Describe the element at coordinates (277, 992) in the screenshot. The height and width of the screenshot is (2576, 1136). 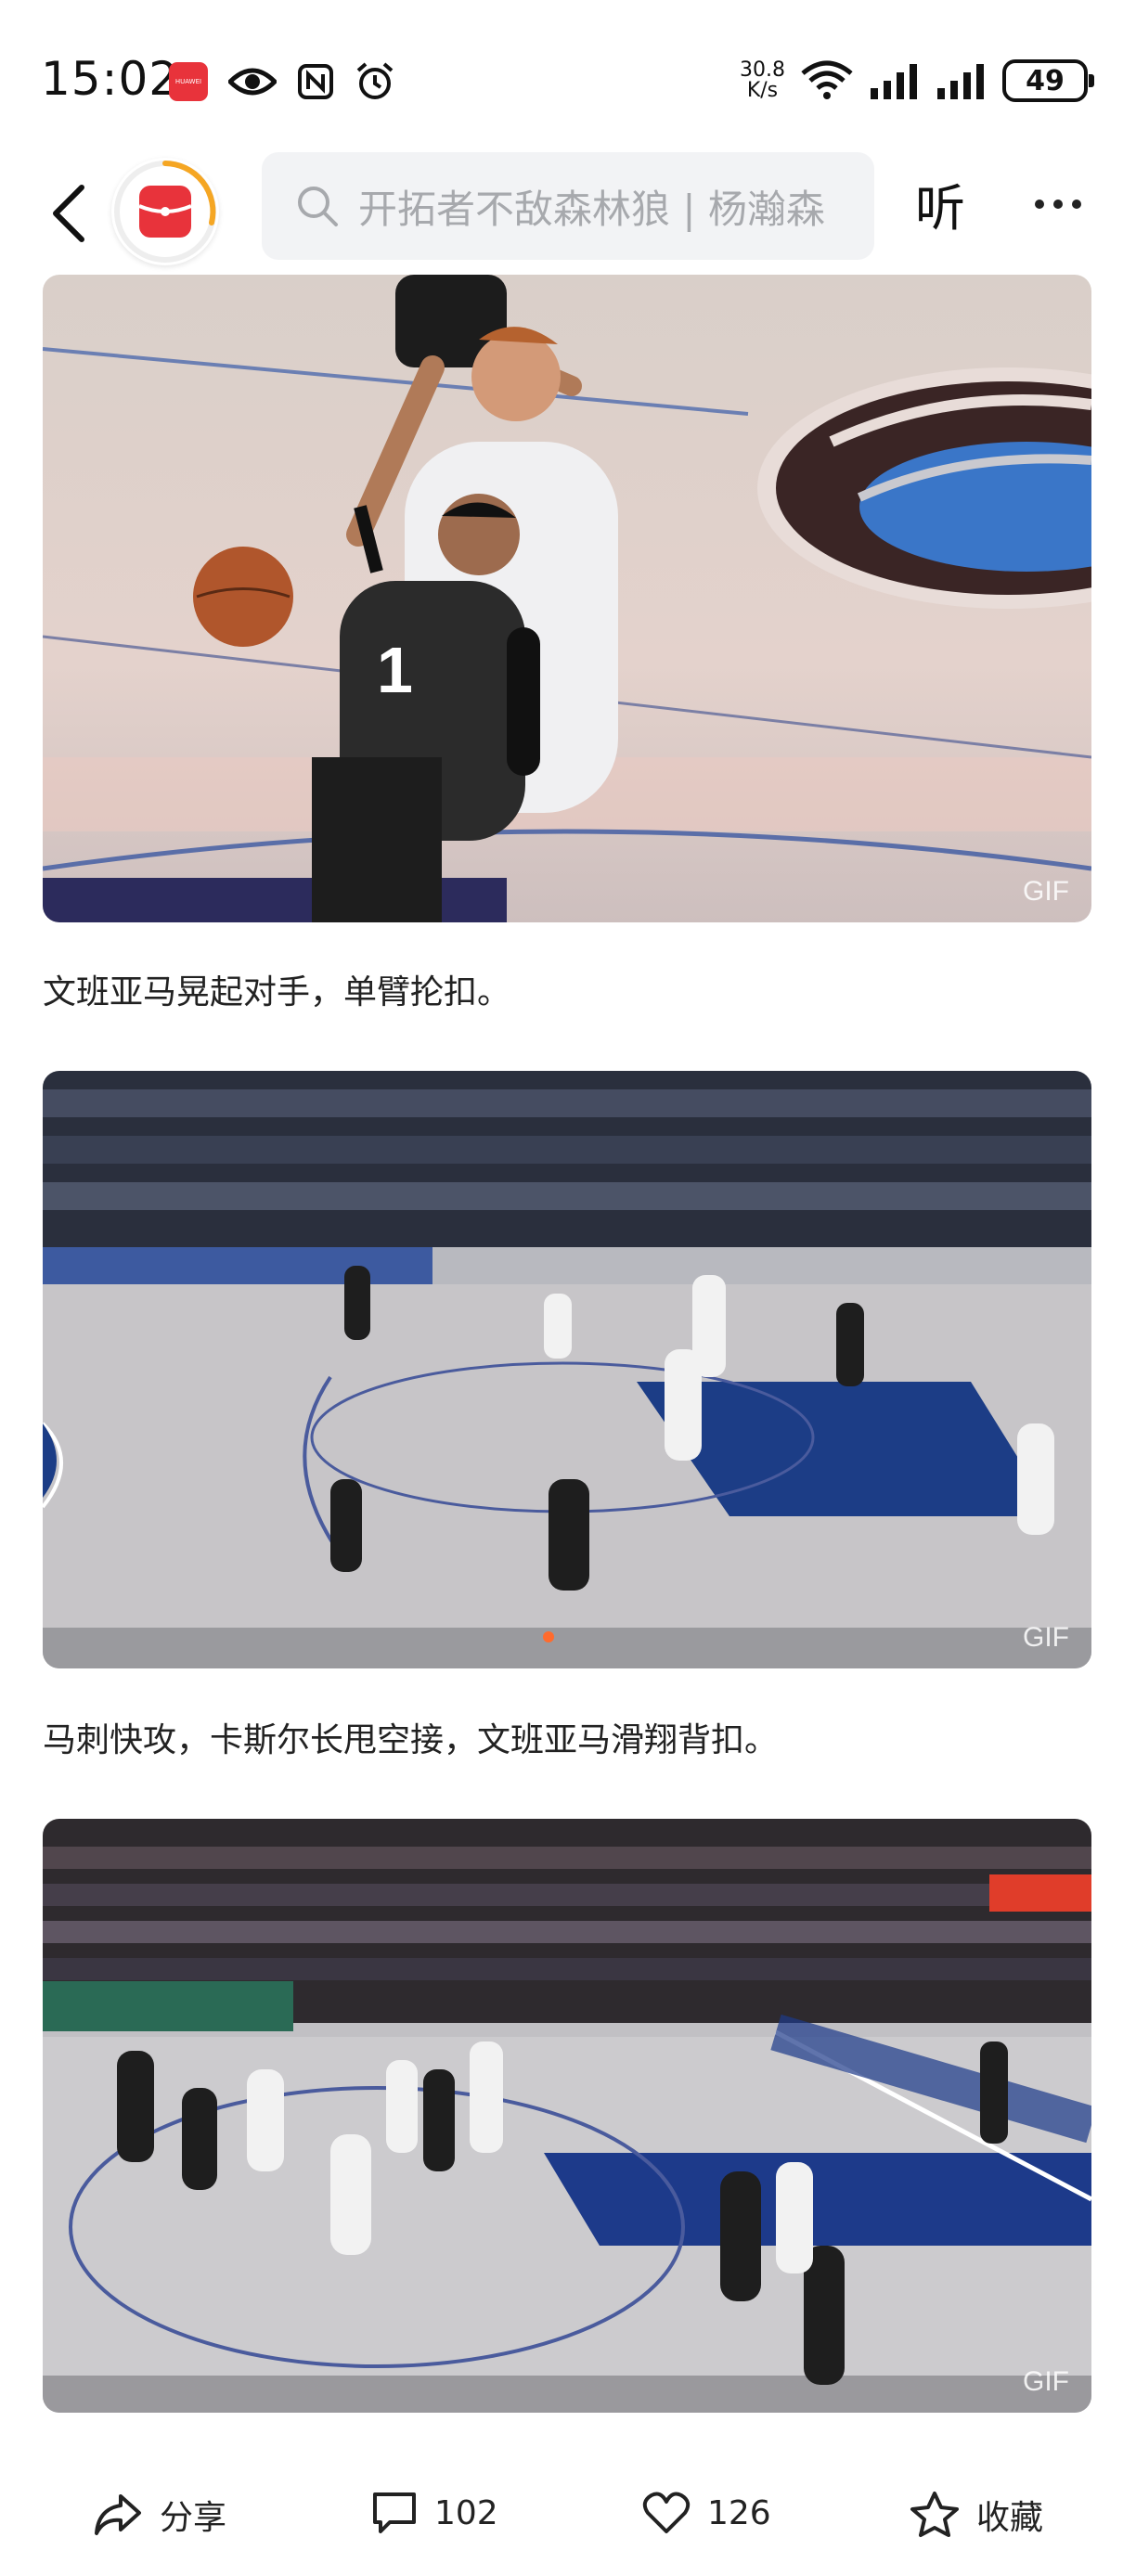
I see `caption-1: 文班亚马晃起对手，单臂抡扣。` at that location.